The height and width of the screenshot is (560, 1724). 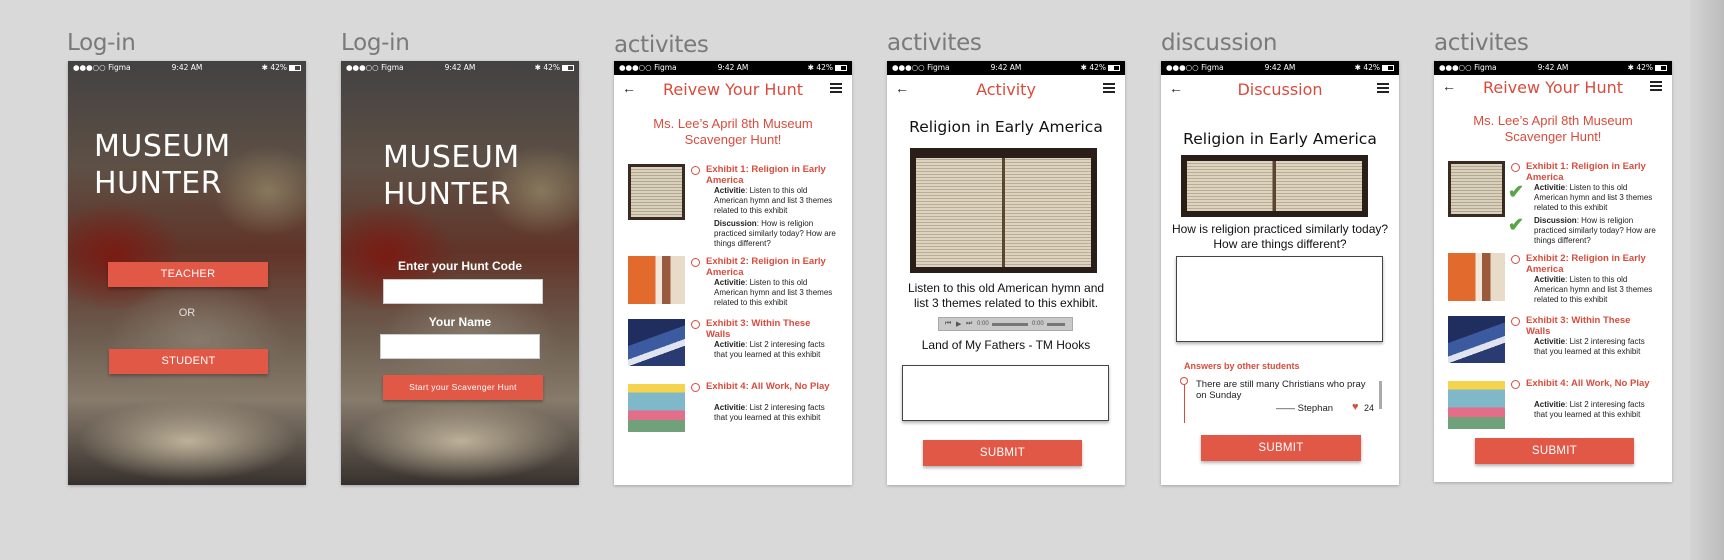 I want to click on name-input, so click(x=460, y=346).